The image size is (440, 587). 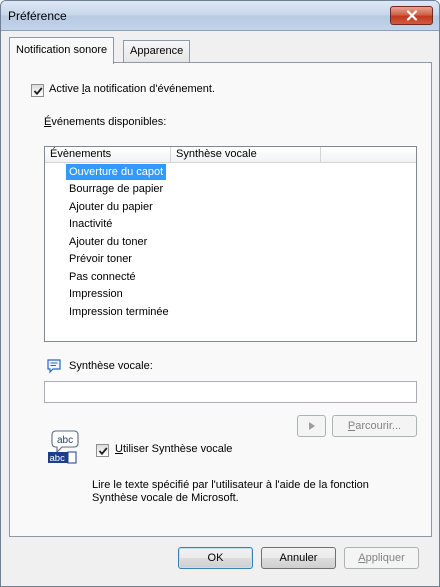 I want to click on column-header-synthese-vocale: Synthèse vocale, so click(x=246, y=155).